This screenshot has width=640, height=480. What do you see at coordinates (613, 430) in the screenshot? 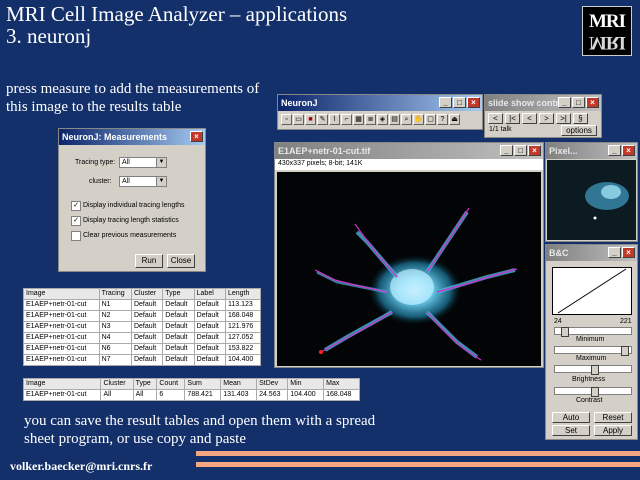
I see `apply-button: Apply` at bounding box center [613, 430].